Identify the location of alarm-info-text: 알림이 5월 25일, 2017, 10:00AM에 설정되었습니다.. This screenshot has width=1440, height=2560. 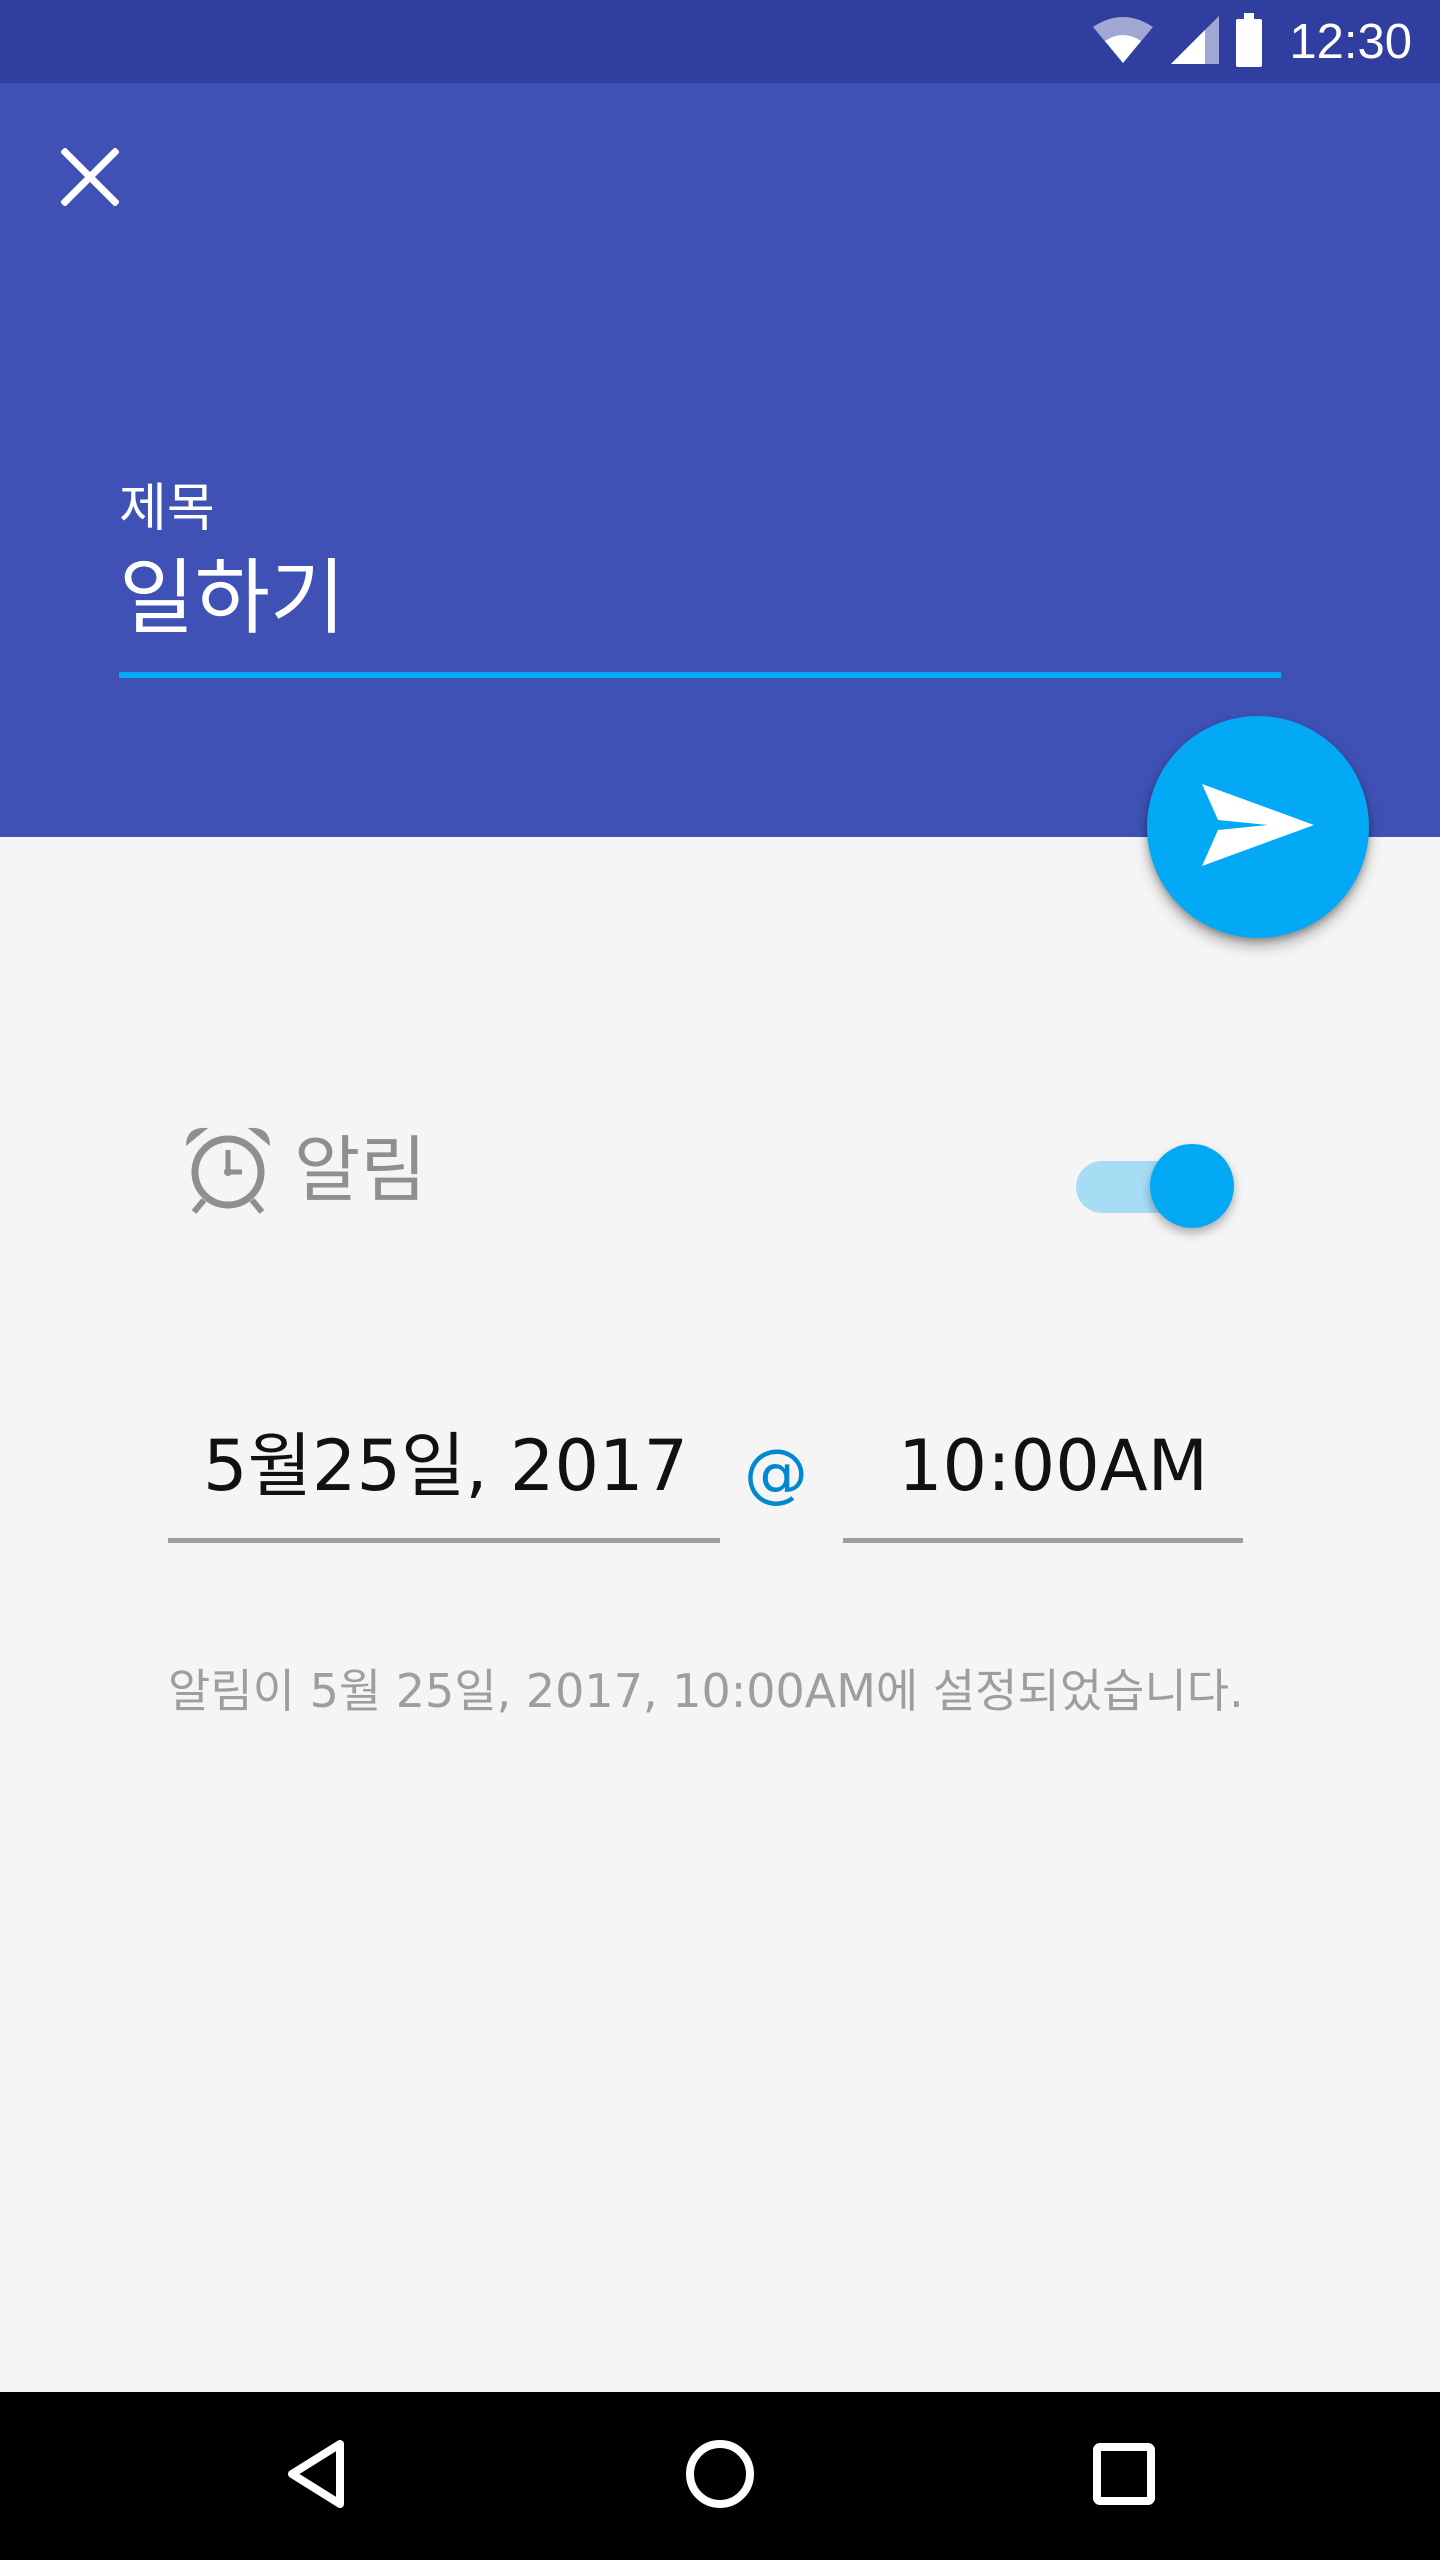
(706, 1691).